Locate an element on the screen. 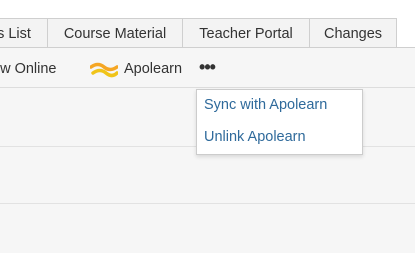  tab-label: Teacher Portal is located at coordinates (246, 34).